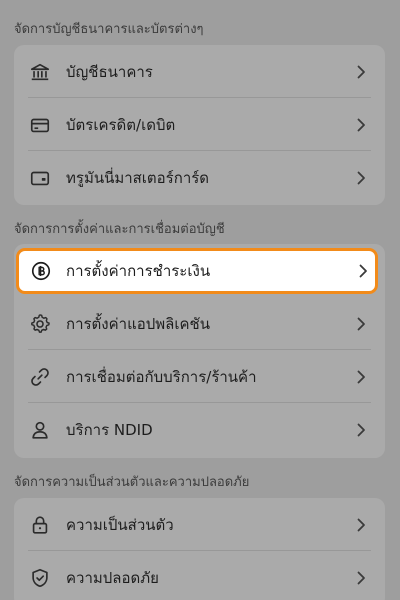 This screenshot has width=400, height=600. What do you see at coordinates (40, 125) in the screenshot?
I see `credit-card-icon` at bounding box center [40, 125].